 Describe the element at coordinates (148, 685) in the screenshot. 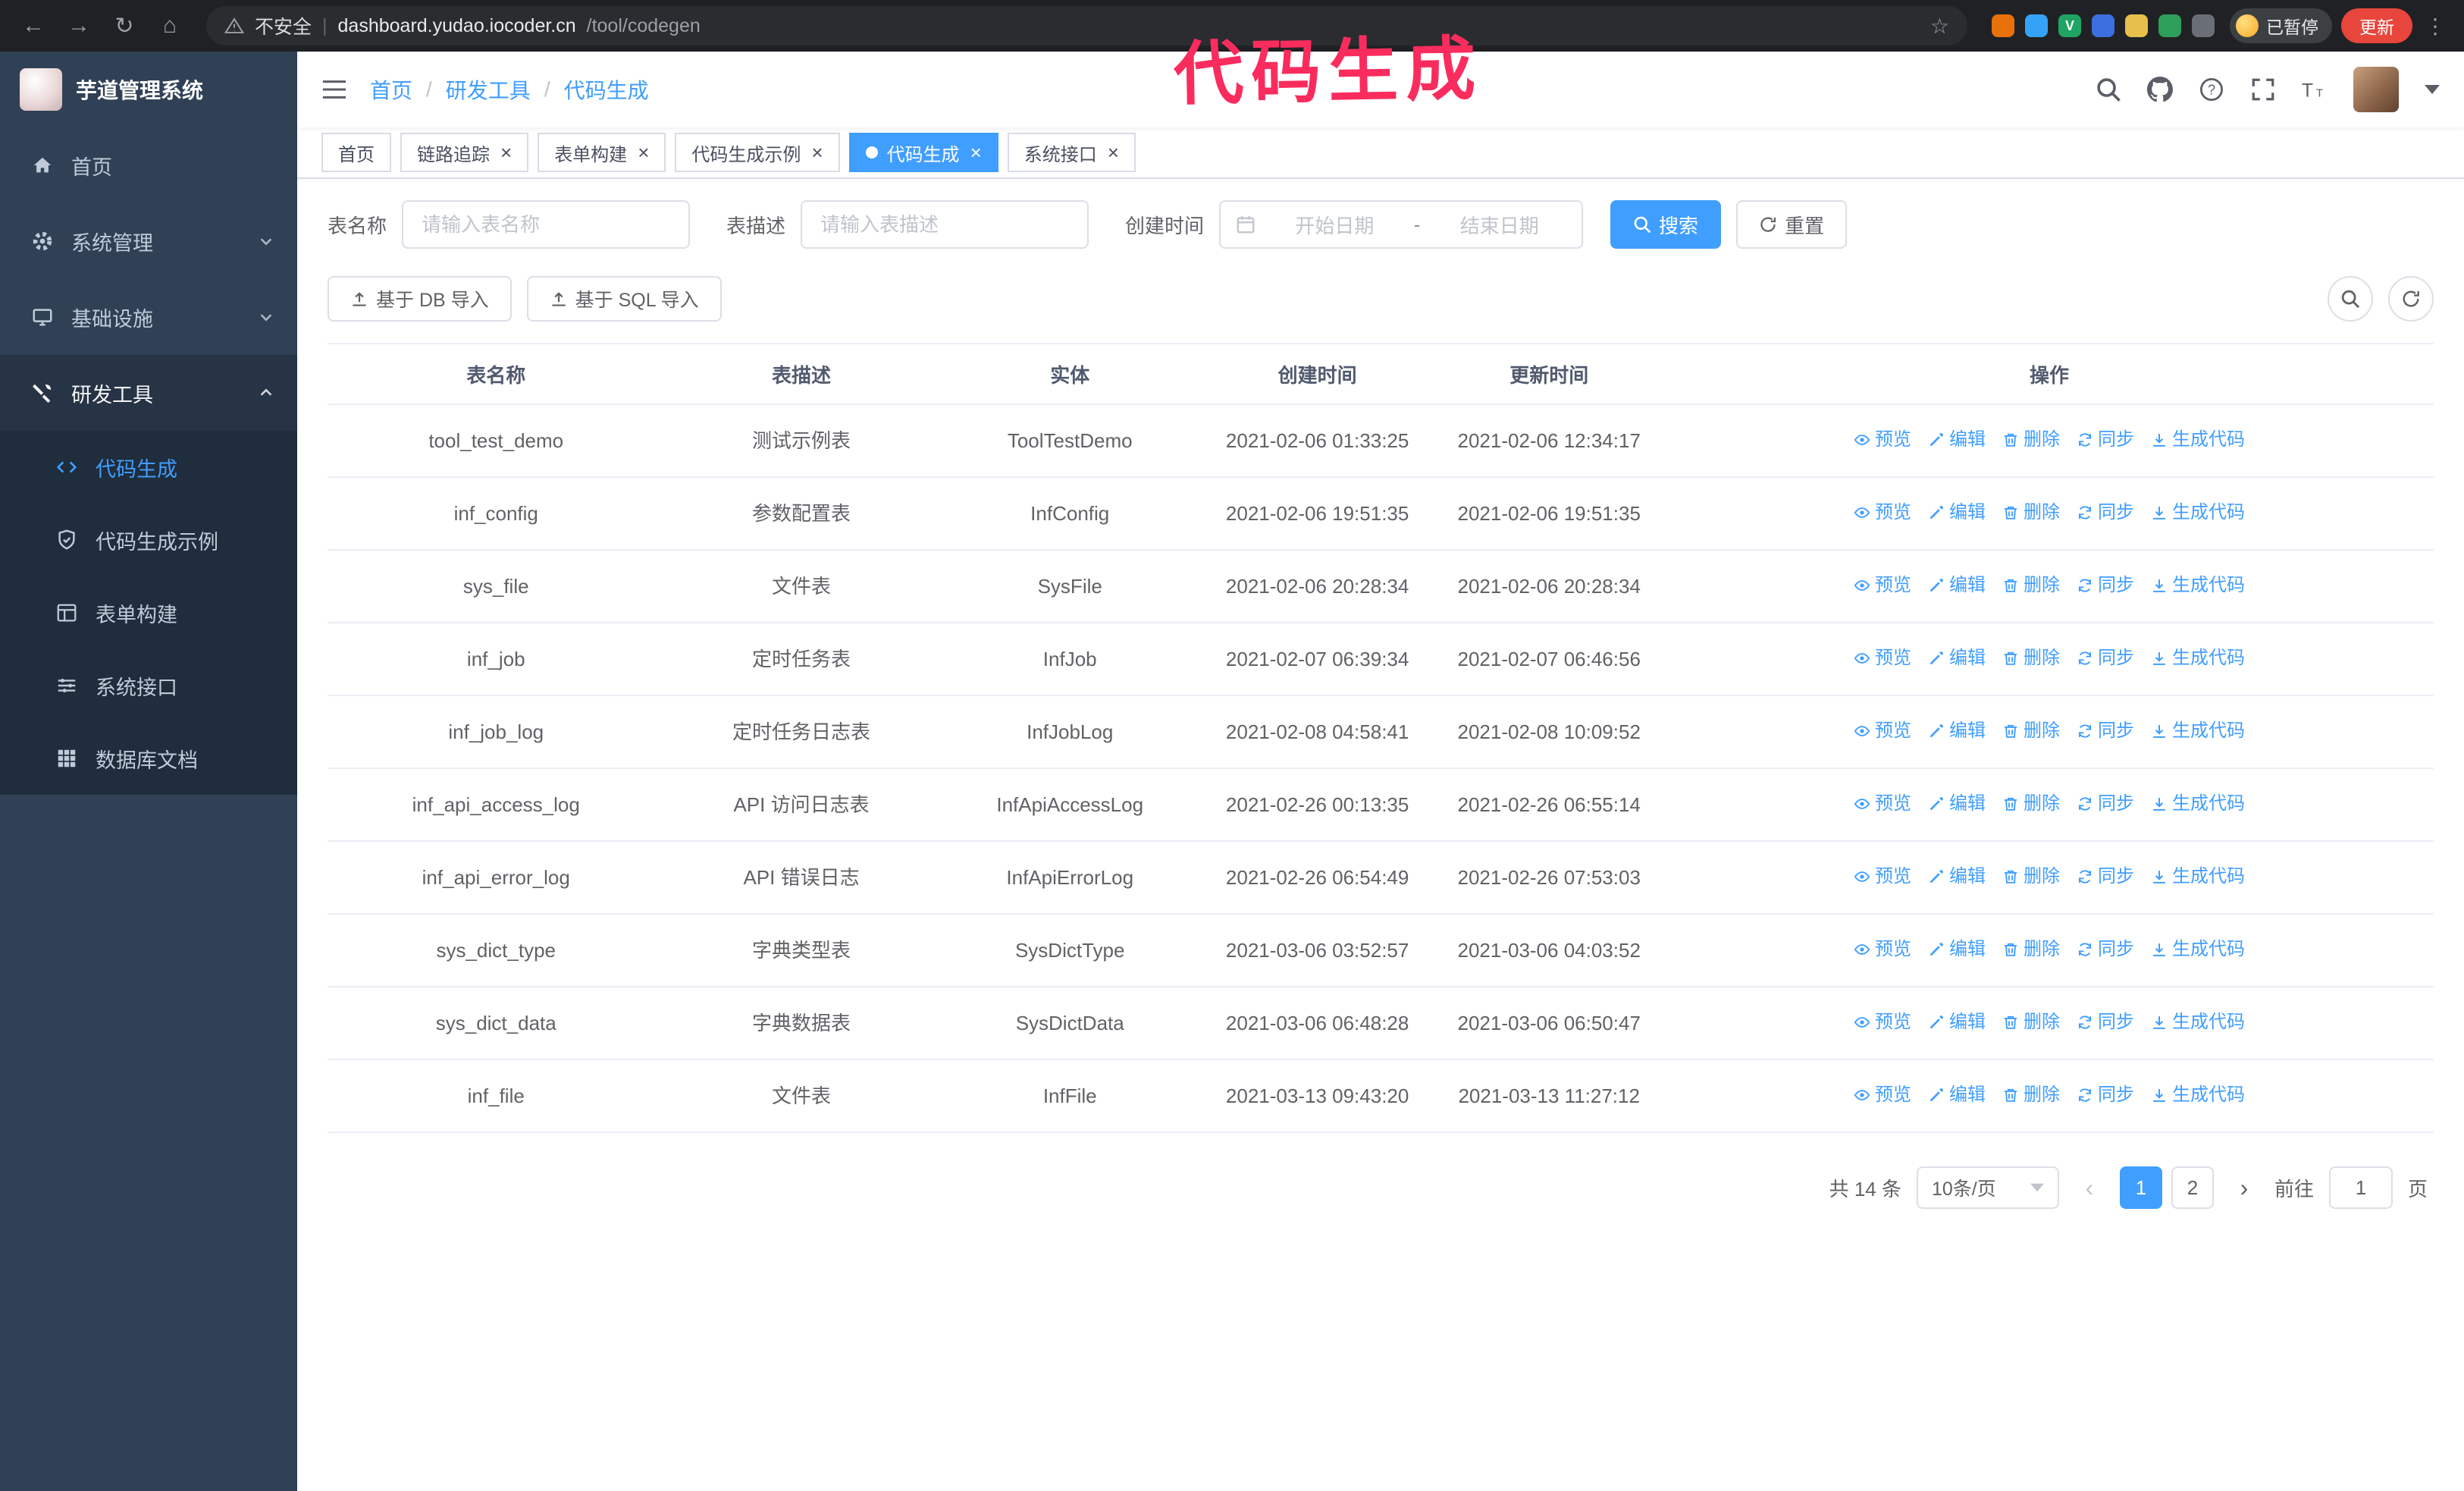

I see `sidebar-item-system-api: 系统接口` at that location.